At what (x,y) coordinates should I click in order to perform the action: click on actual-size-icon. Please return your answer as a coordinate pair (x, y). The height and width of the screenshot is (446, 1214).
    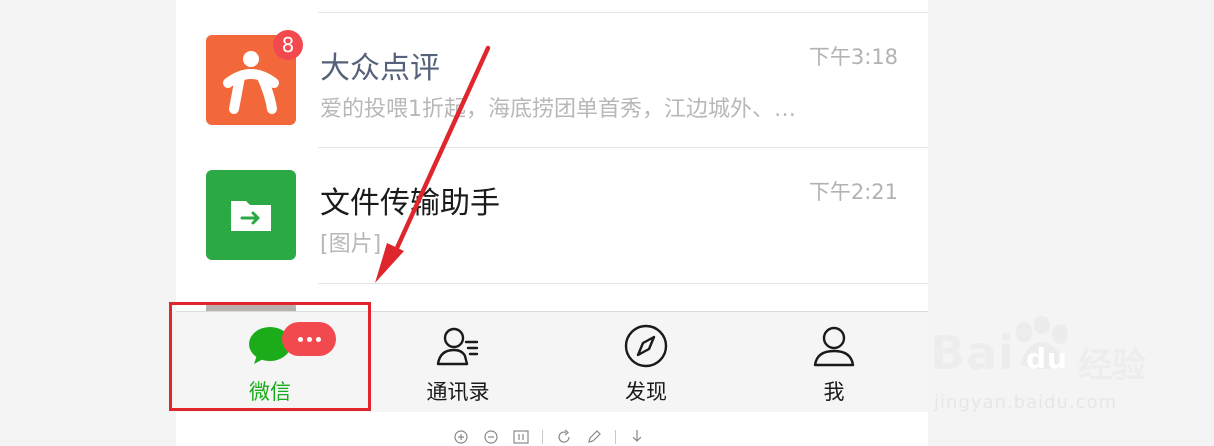
    Looking at the image, I should click on (521, 437).